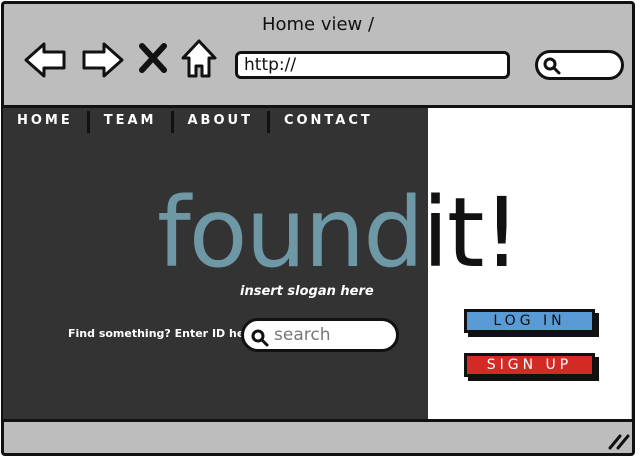  What do you see at coordinates (102, 62) in the screenshot?
I see `forward-arrow-icon` at bounding box center [102, 62].